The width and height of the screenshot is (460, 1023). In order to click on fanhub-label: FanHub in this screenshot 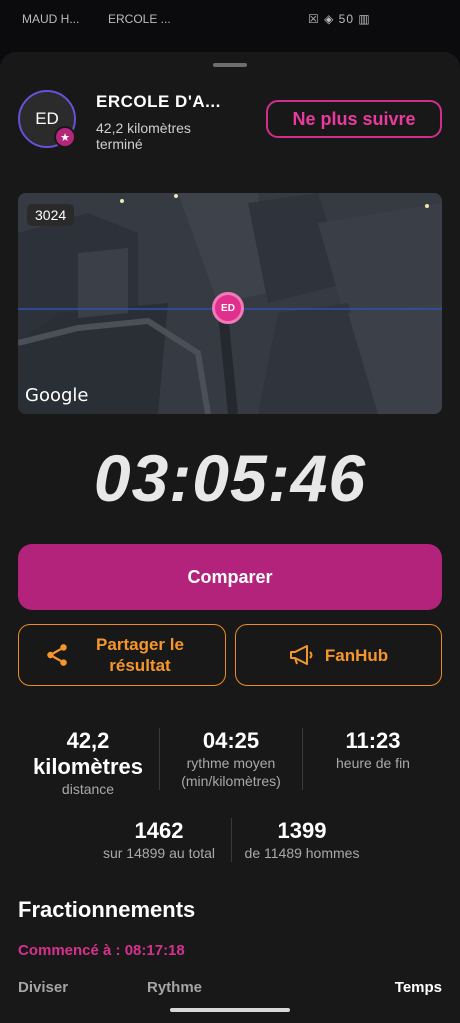, I will do `click(356, 655)`.